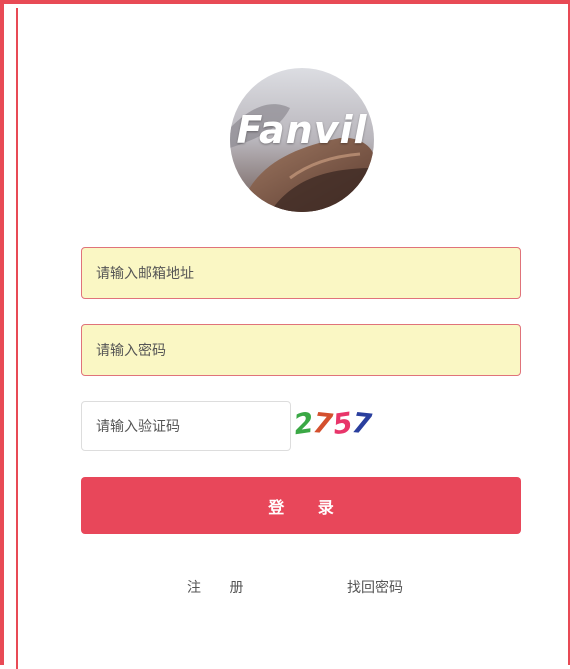 This screenshot has height=669, width=570. Describe the element at coordinates (221, 587) in the screenshot. I see `register-link: 注 册` at that location.